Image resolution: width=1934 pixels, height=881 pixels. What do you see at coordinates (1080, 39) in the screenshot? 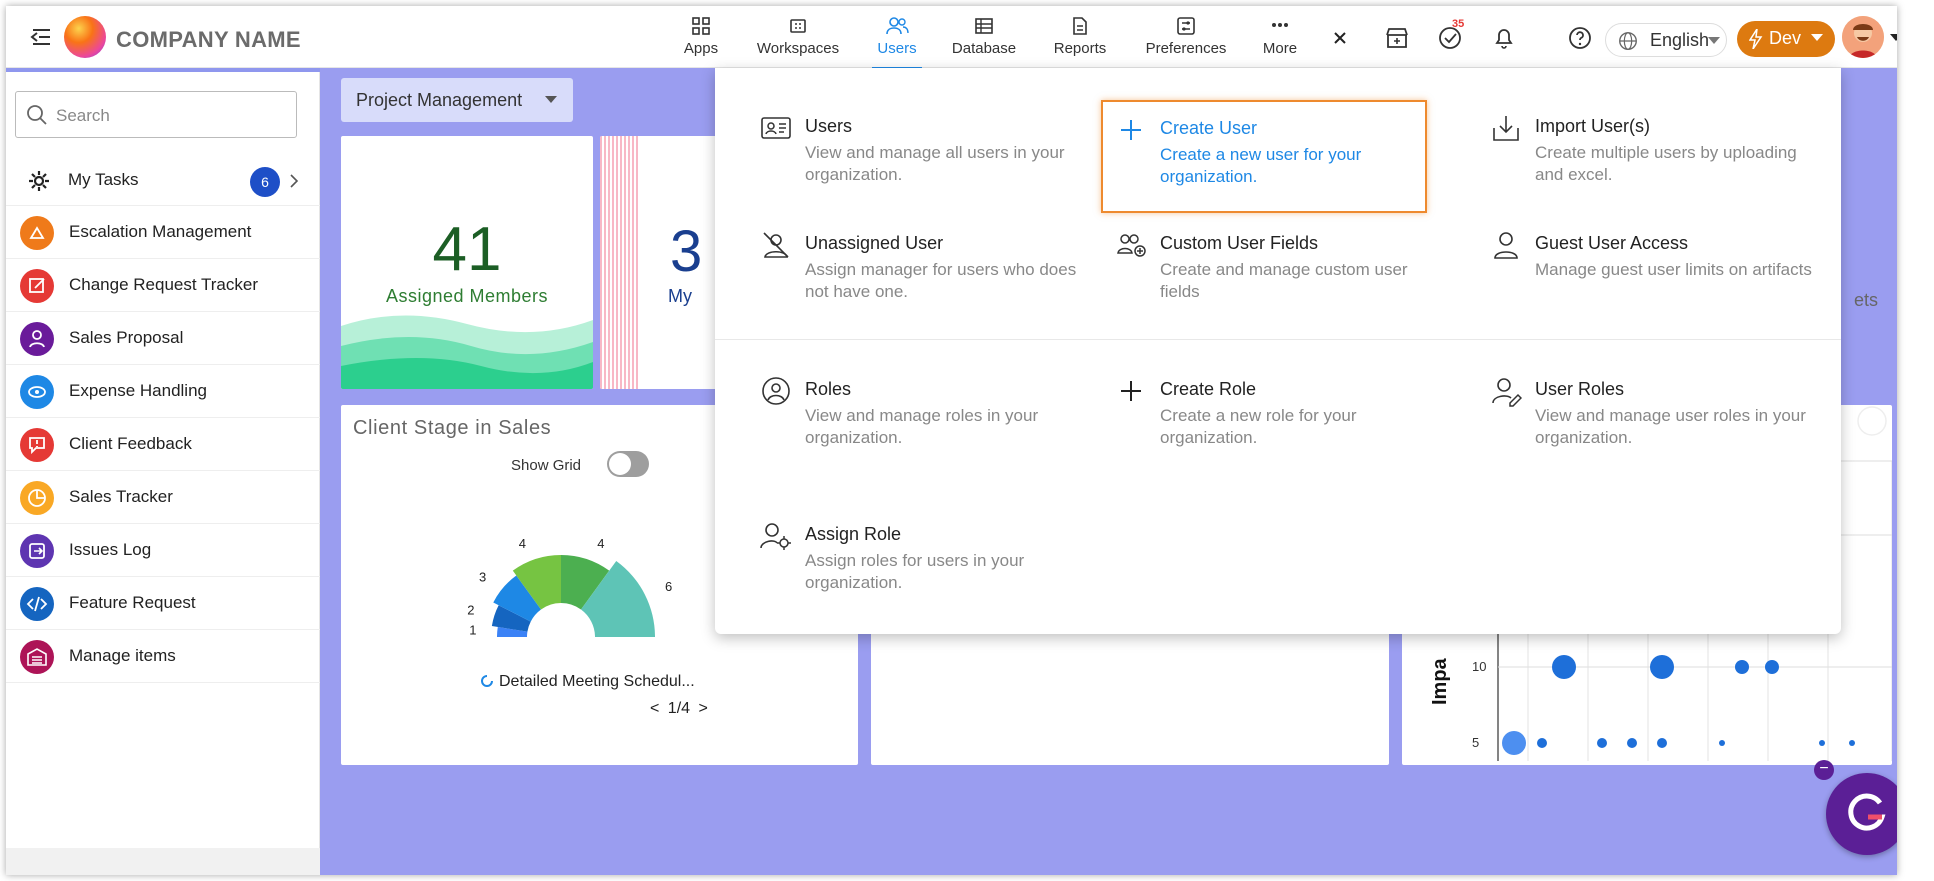
I see `nav-reports: Reports` at bounding box center [1080, 39].